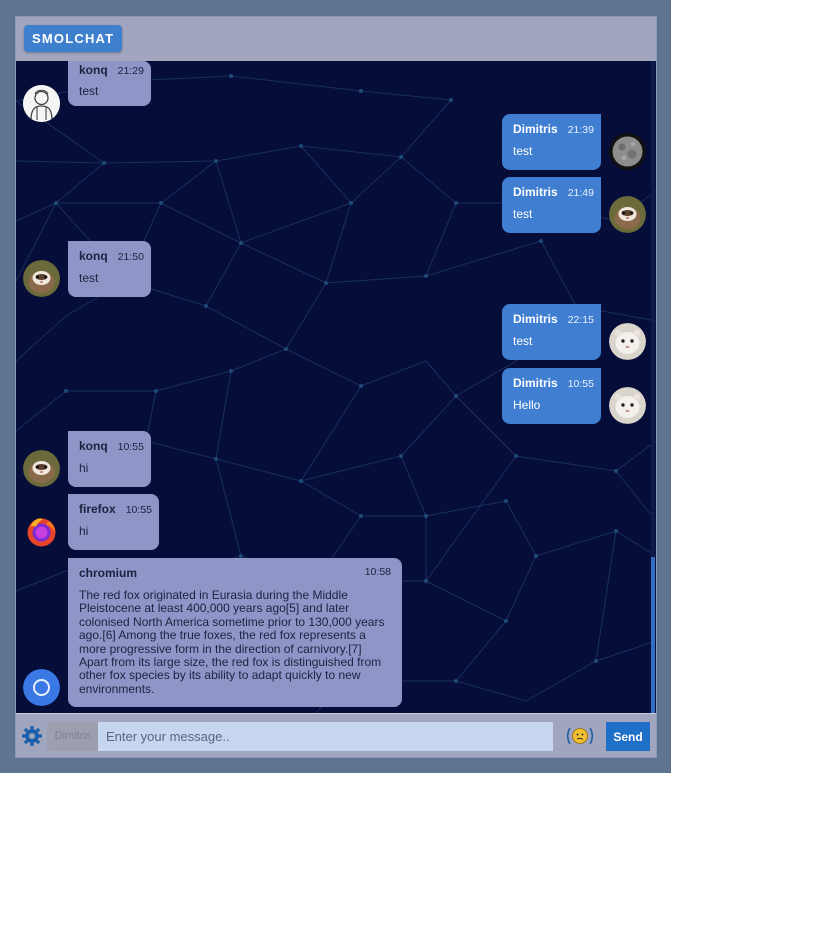 The width and height of the screenshot is (814, 938). Describe the element at coordinates (108, 573) in the screenshot. I see `sender-name: chromium` at that location.